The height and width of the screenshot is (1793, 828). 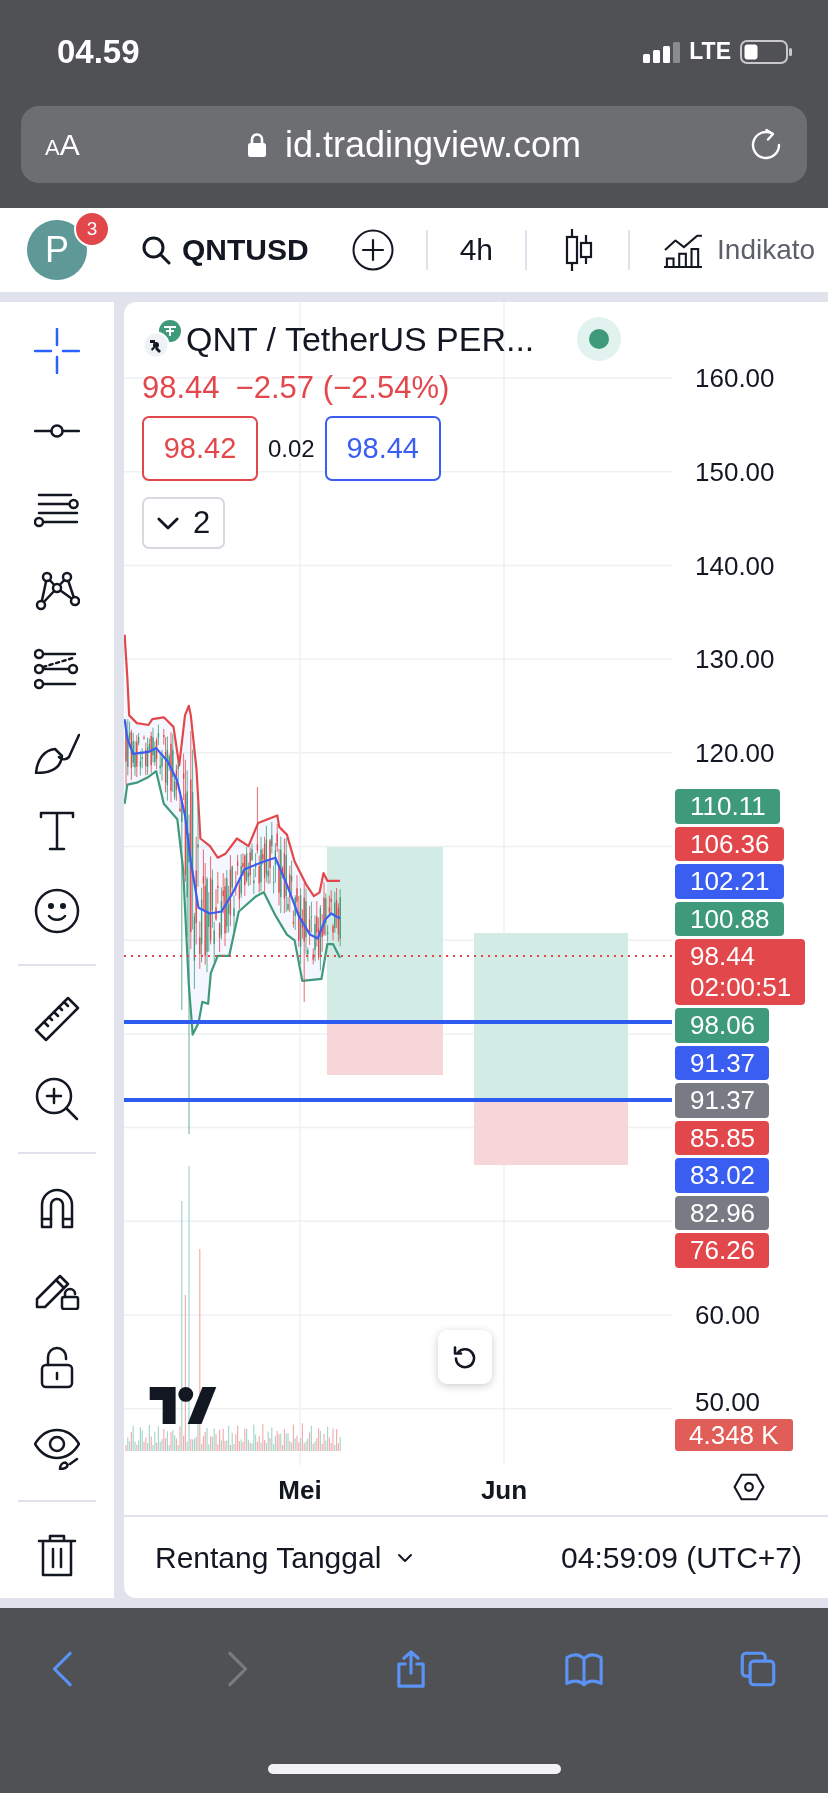 I want to click on coin-pair-icon, so click(x=163, y=339).